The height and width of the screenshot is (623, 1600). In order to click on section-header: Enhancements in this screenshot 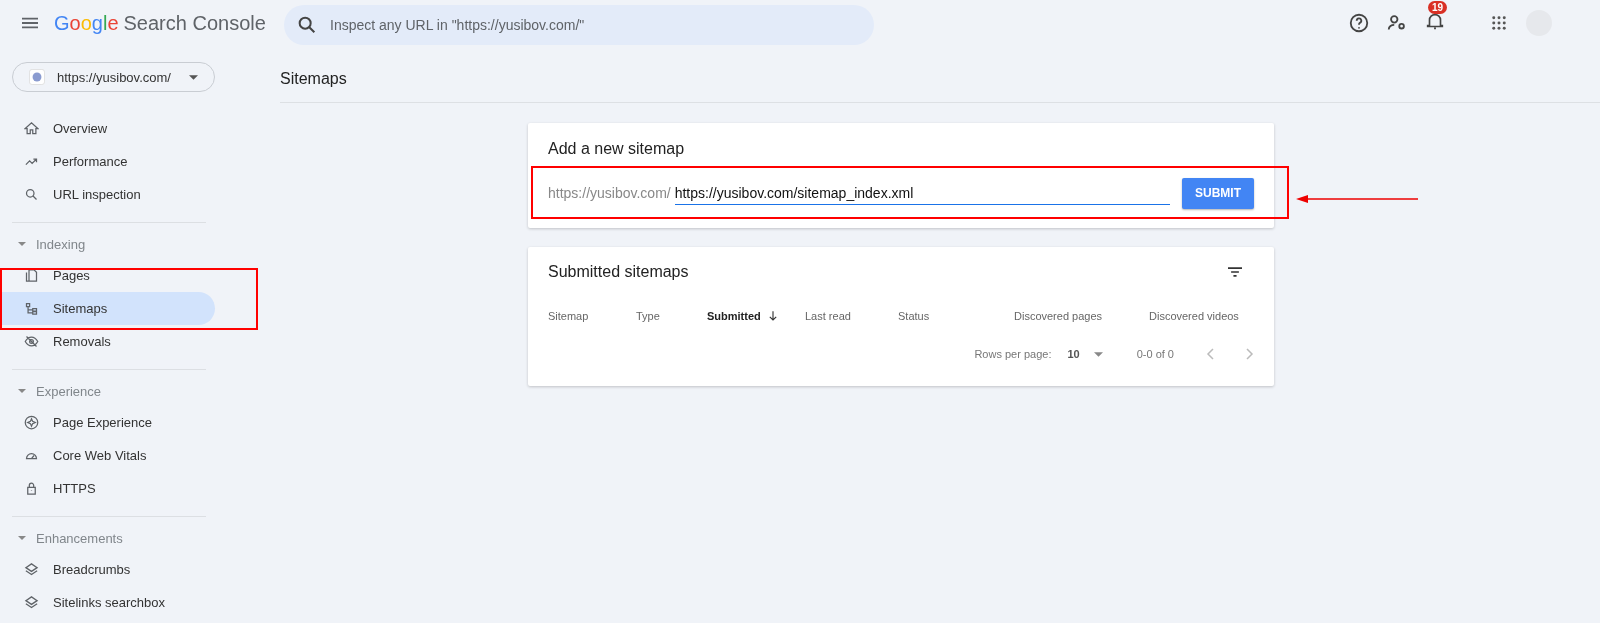, I will do `click(79, 538)`.